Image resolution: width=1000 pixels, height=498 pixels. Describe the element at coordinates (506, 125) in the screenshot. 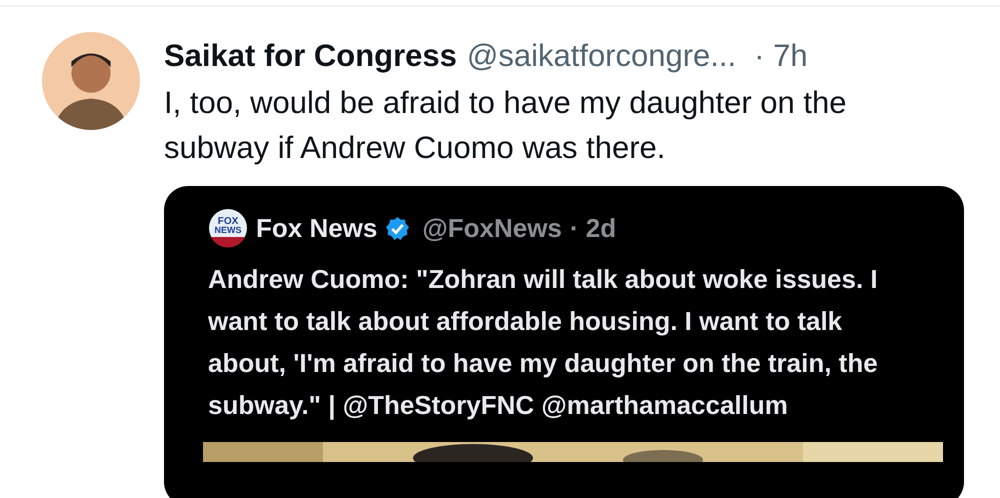

I see `post-text: I, too, would be afraid to have my daughter on the subway if Andrew Cuomo was there.` at that location.